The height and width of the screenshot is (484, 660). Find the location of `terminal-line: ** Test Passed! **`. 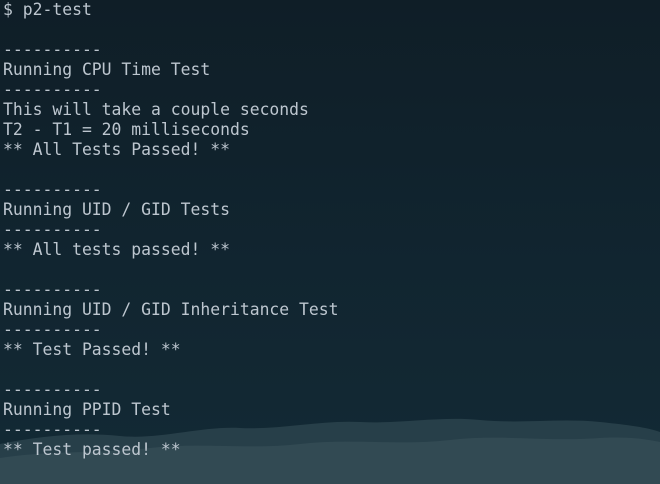

terminal-line: ** Test Passed! ** is located at coordinates (92, 349).